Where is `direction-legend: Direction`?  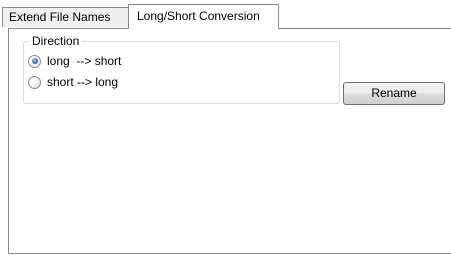
direction-legend: Direction is located at coordinates (56, 41).